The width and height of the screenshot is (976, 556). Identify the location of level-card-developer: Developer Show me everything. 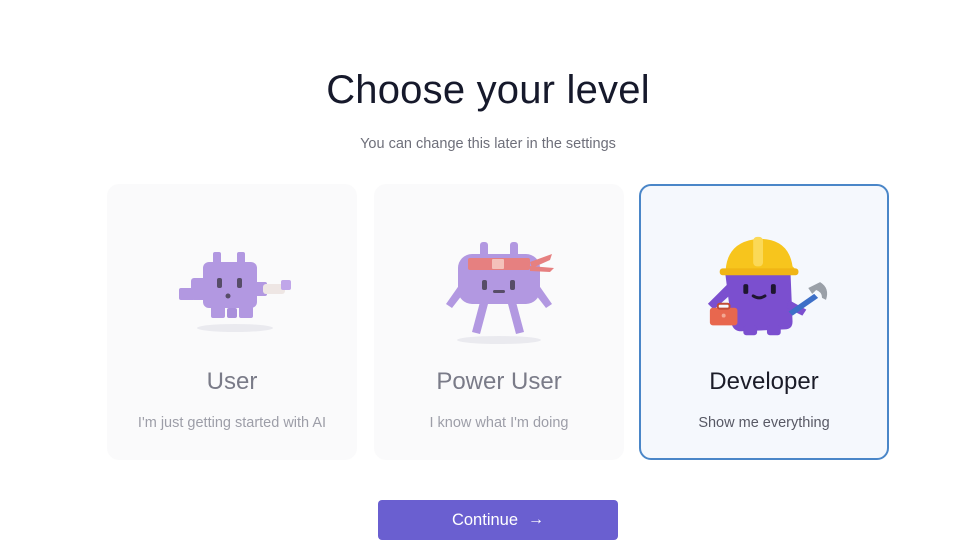
(764, 322).